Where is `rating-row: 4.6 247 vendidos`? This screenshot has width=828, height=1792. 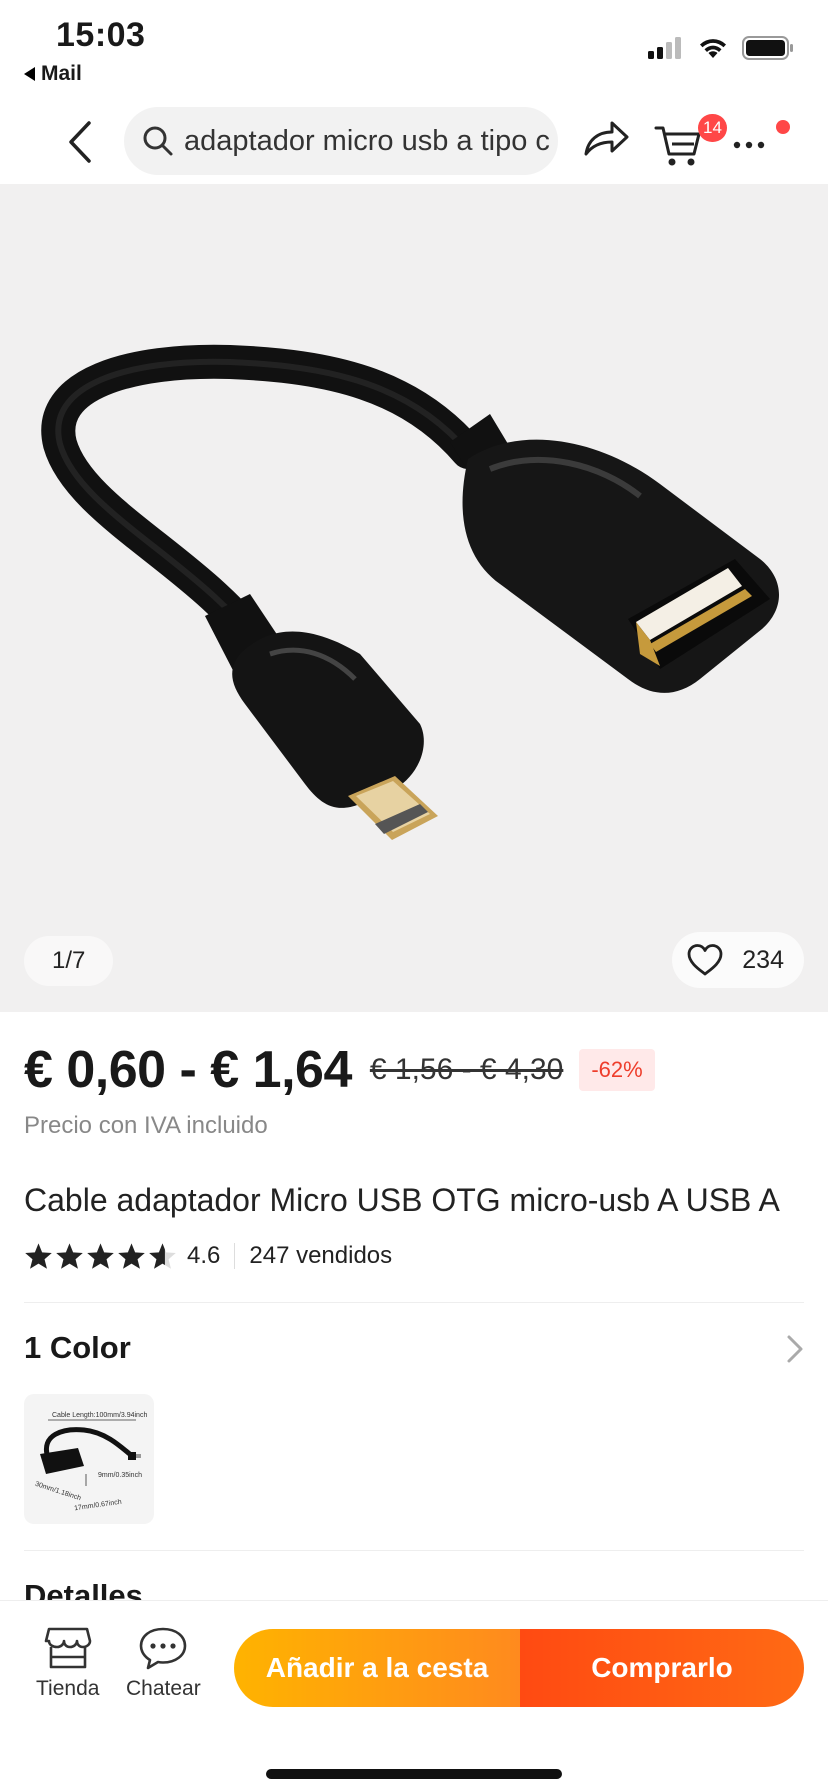
rating-row: 4.6 247 vendidos is located at coordinates (208, 1256).